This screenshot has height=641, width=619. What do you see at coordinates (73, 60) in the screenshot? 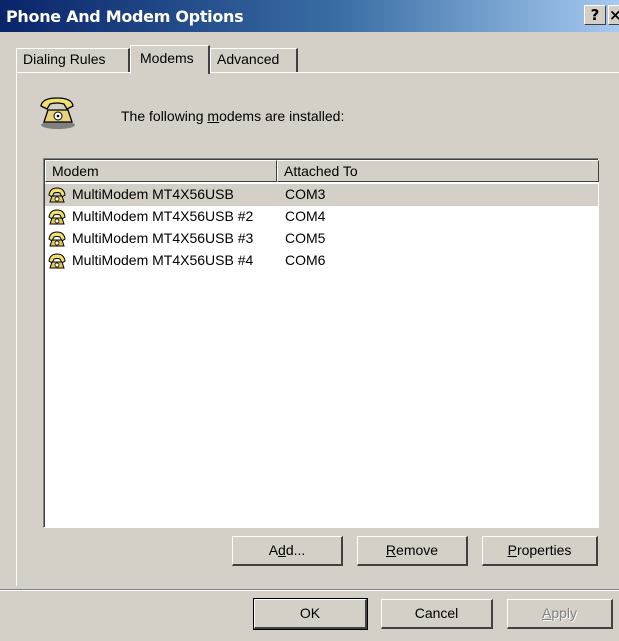
I see `tab-dialing-rules: Dialing Rules` at bounding box center [73, 60].